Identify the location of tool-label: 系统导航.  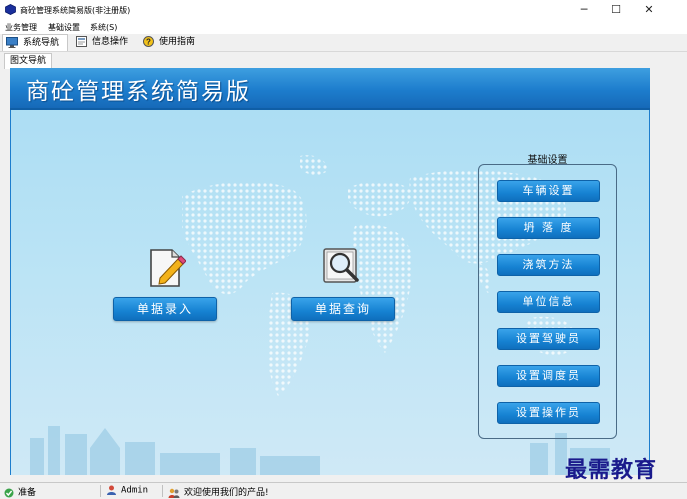
(41, 43).